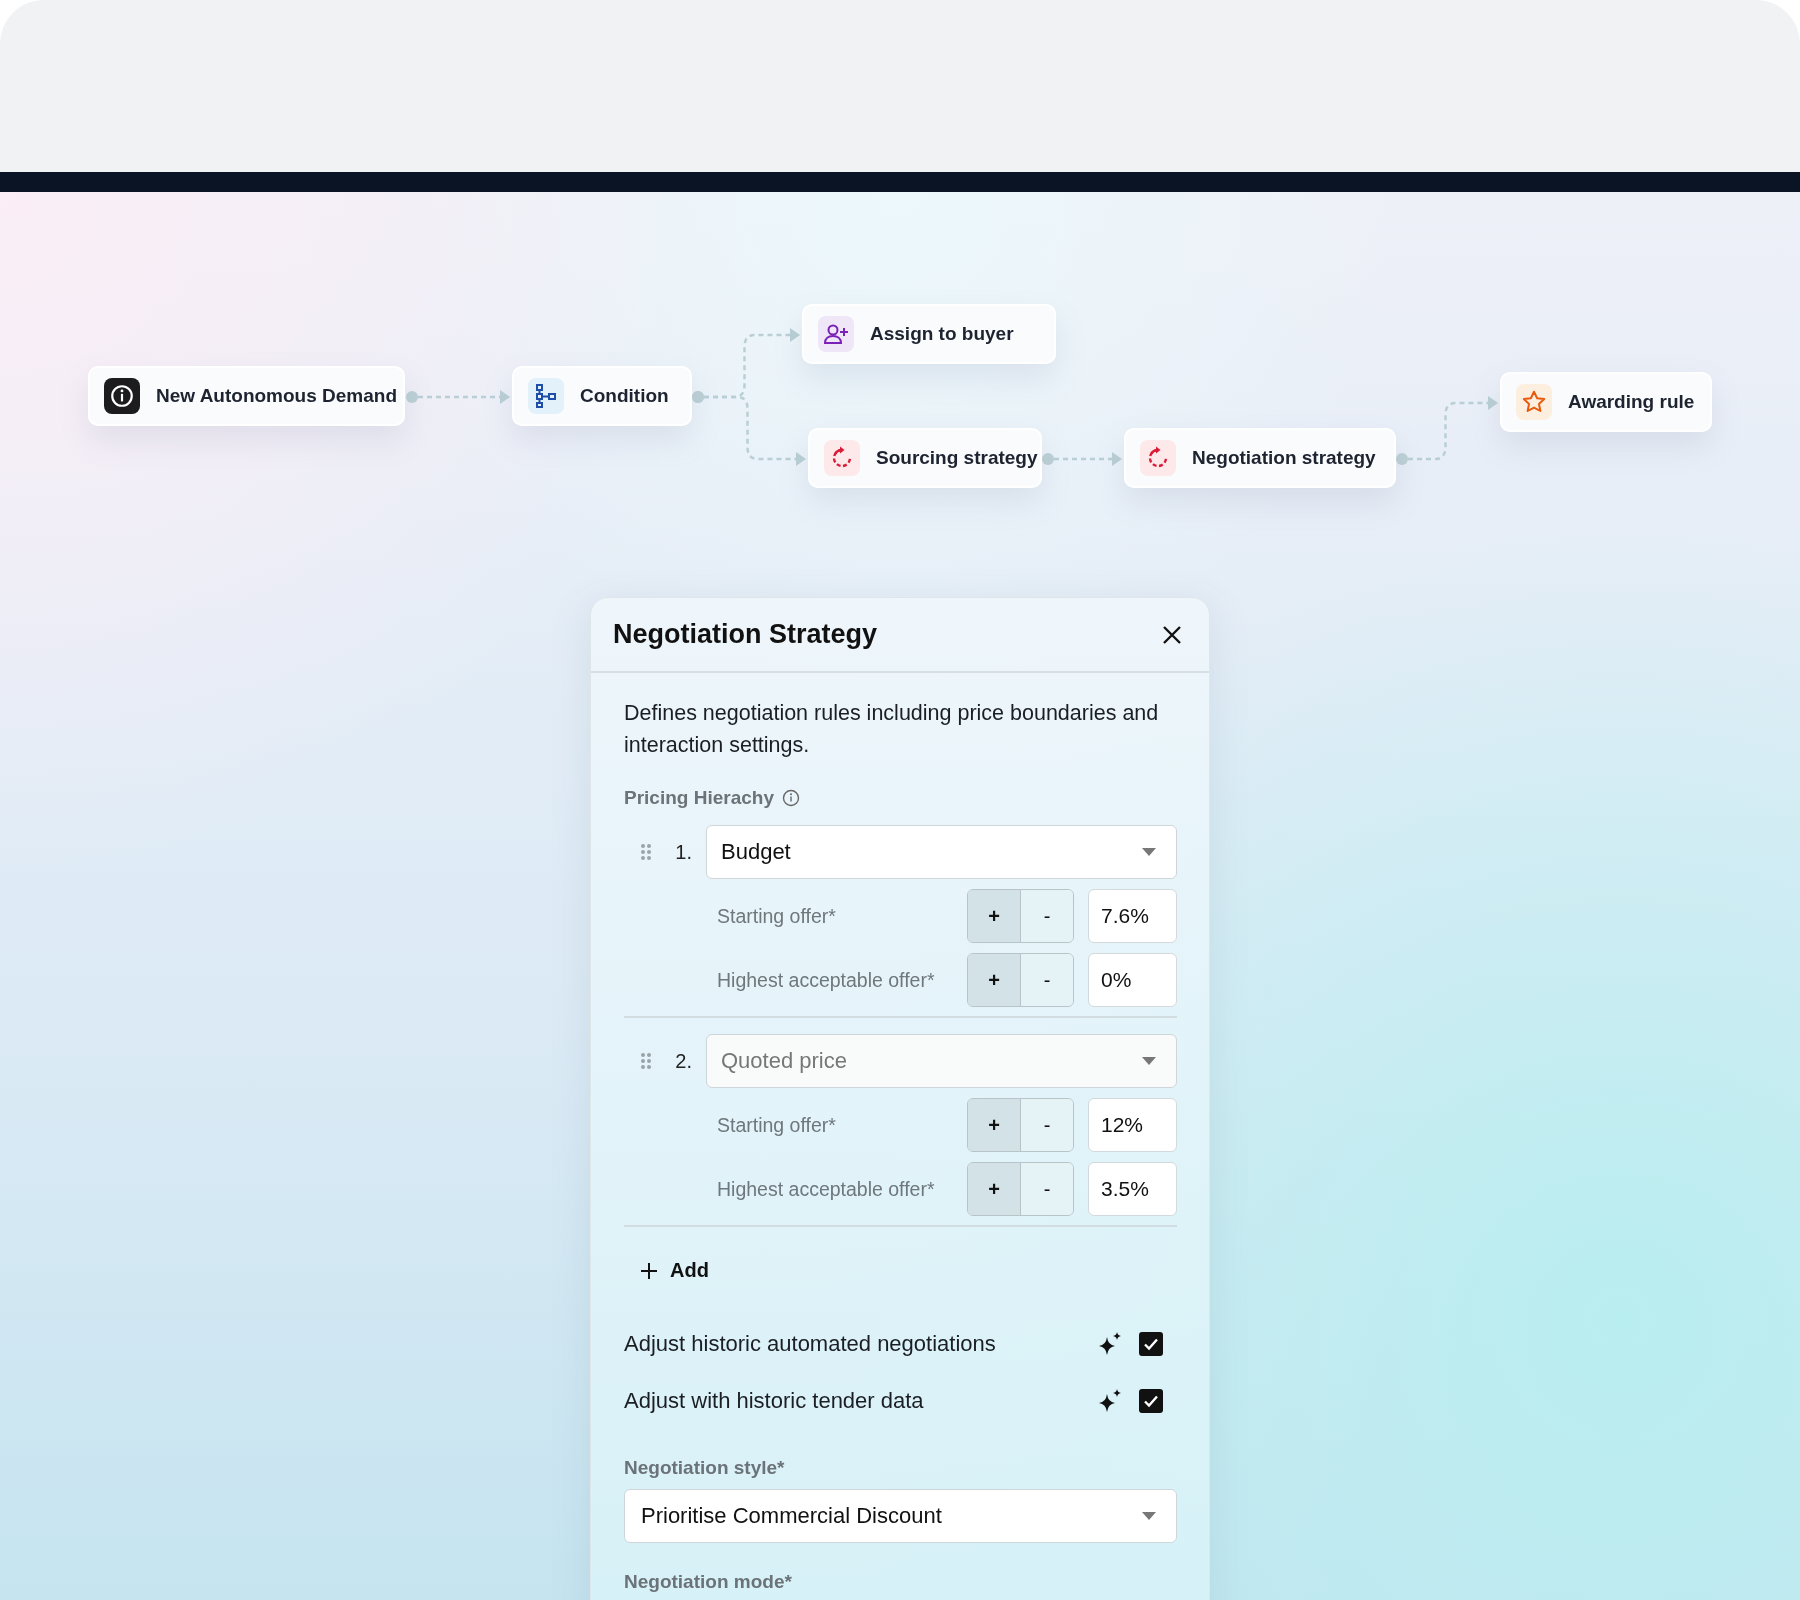  What do you see at coordinates (1260, 458) in the screenshot?
I see `flow-node: Negotiation strategy` at bounding box center [1260, 458].